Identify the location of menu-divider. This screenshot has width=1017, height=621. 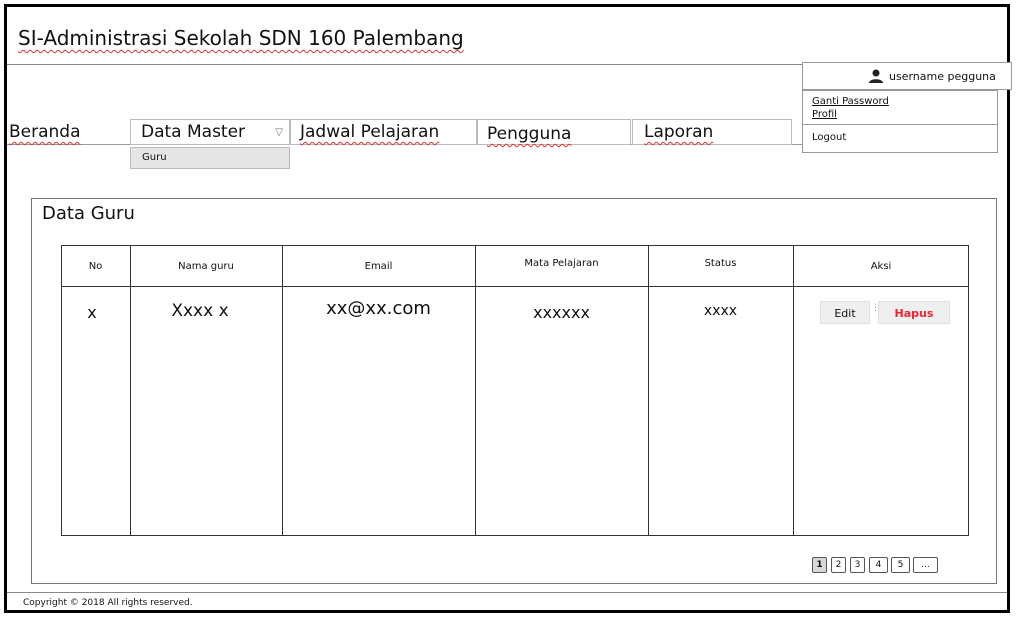
(900, 124).